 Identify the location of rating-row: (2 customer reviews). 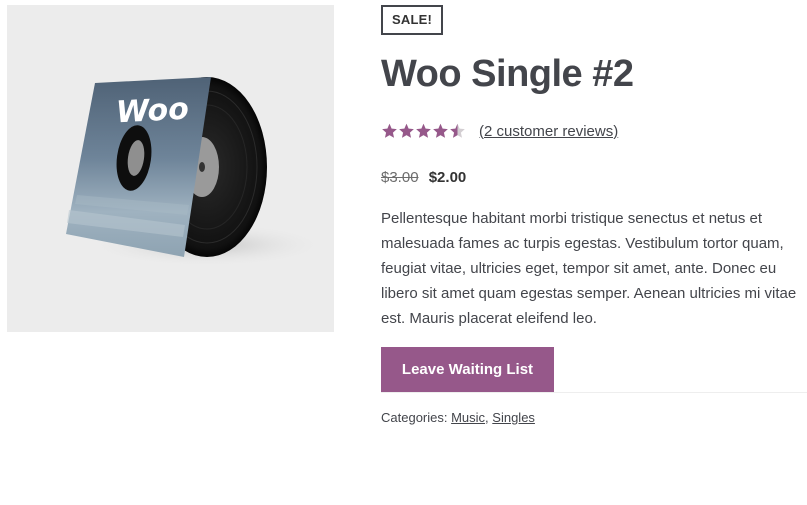
(499, 131).